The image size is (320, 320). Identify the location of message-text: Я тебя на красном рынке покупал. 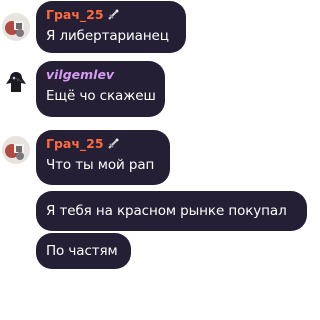
(166, 211).